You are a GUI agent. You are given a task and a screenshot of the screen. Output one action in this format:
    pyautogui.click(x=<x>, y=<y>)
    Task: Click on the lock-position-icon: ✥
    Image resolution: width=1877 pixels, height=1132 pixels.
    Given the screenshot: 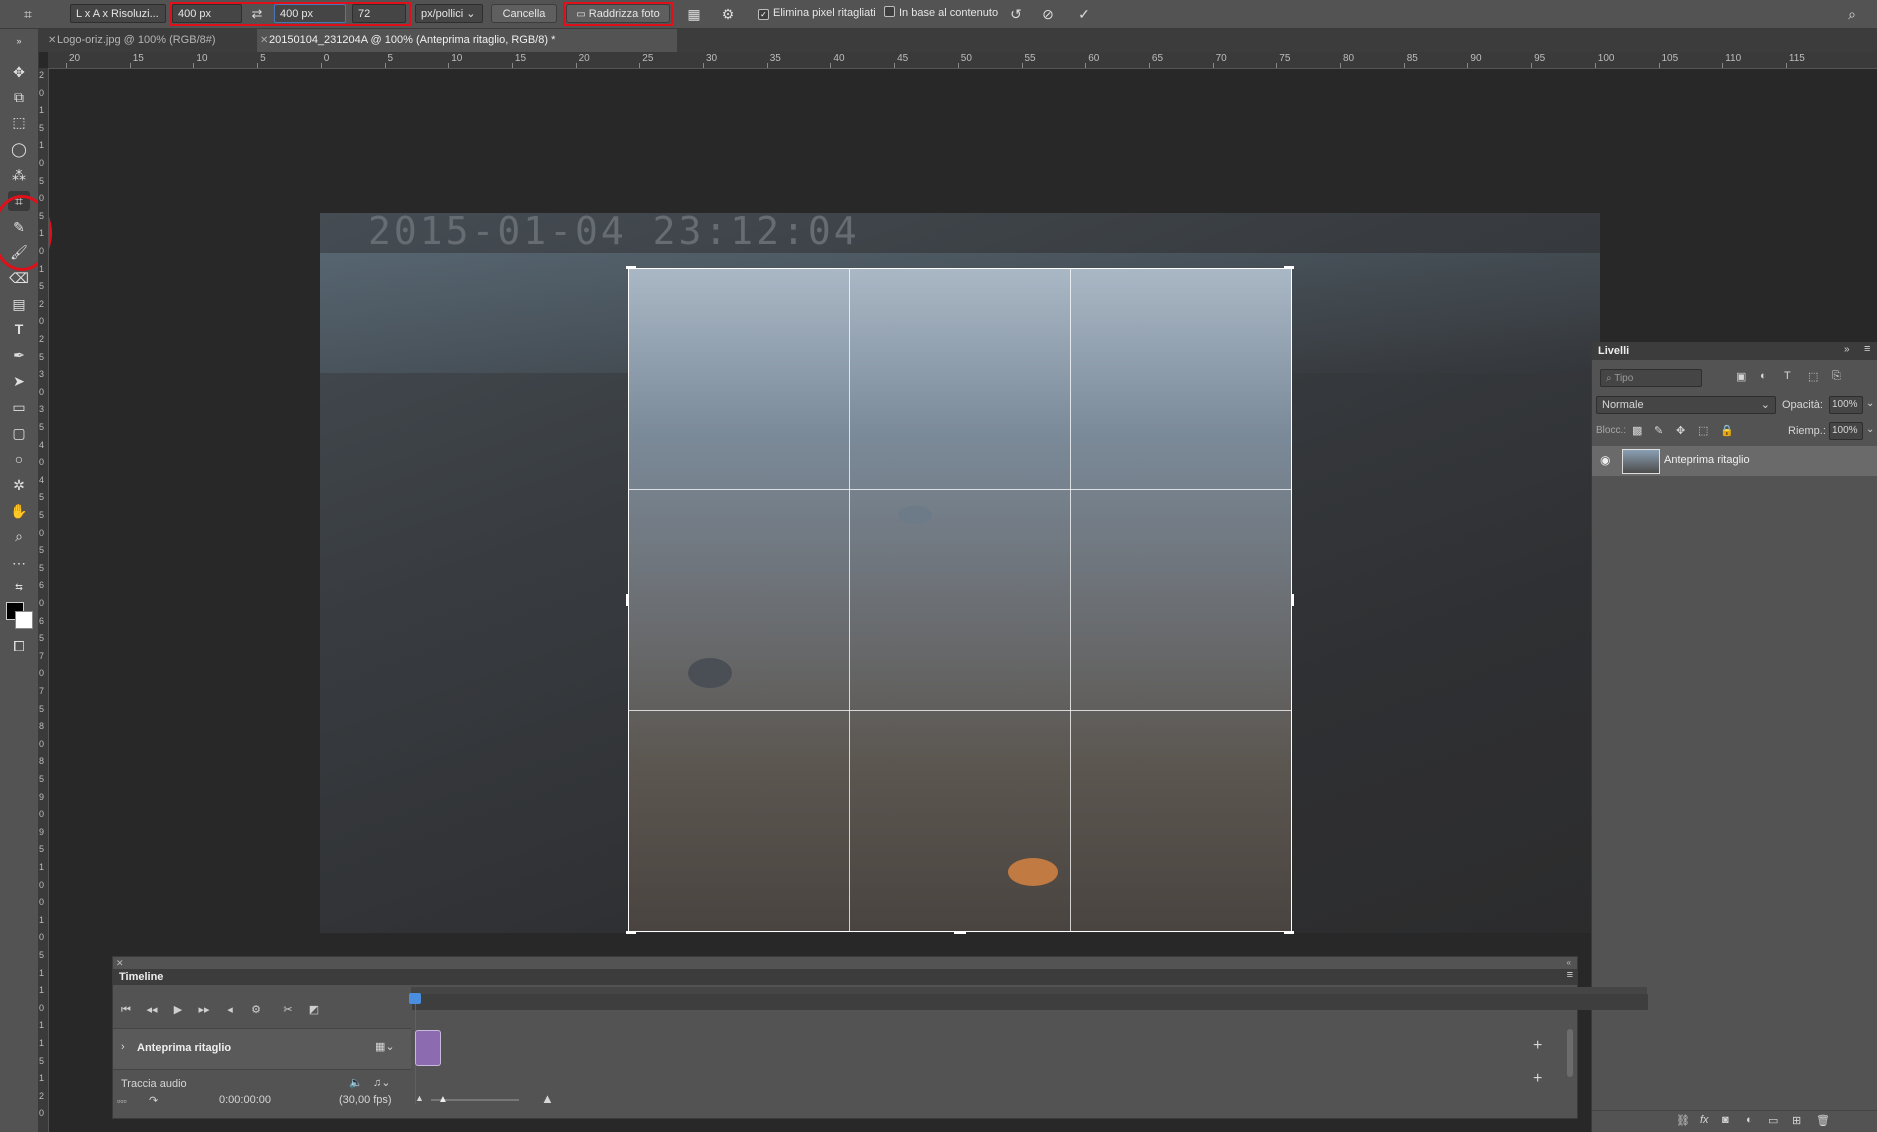 What is the action you would take?
    pyautogui.click(x=1680, y=430)
    